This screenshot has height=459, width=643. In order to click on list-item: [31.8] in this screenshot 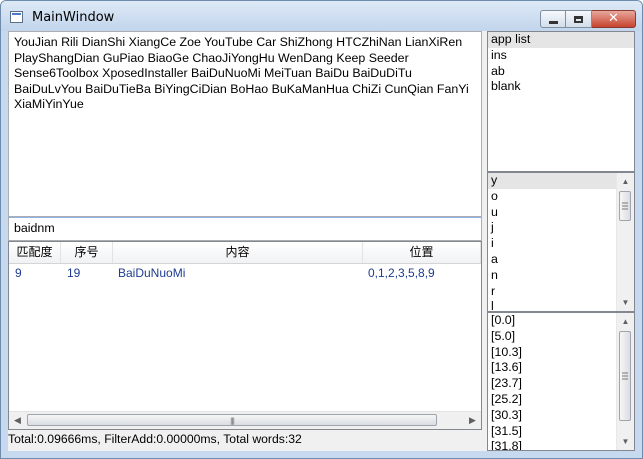, I will do `click(561, 444)`.